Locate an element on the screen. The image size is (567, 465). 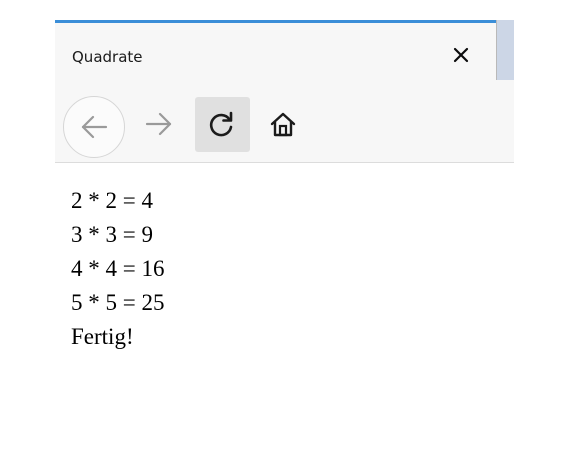
result-line-3: 4 * 4 = 16 is located at coordinates (118, 268).